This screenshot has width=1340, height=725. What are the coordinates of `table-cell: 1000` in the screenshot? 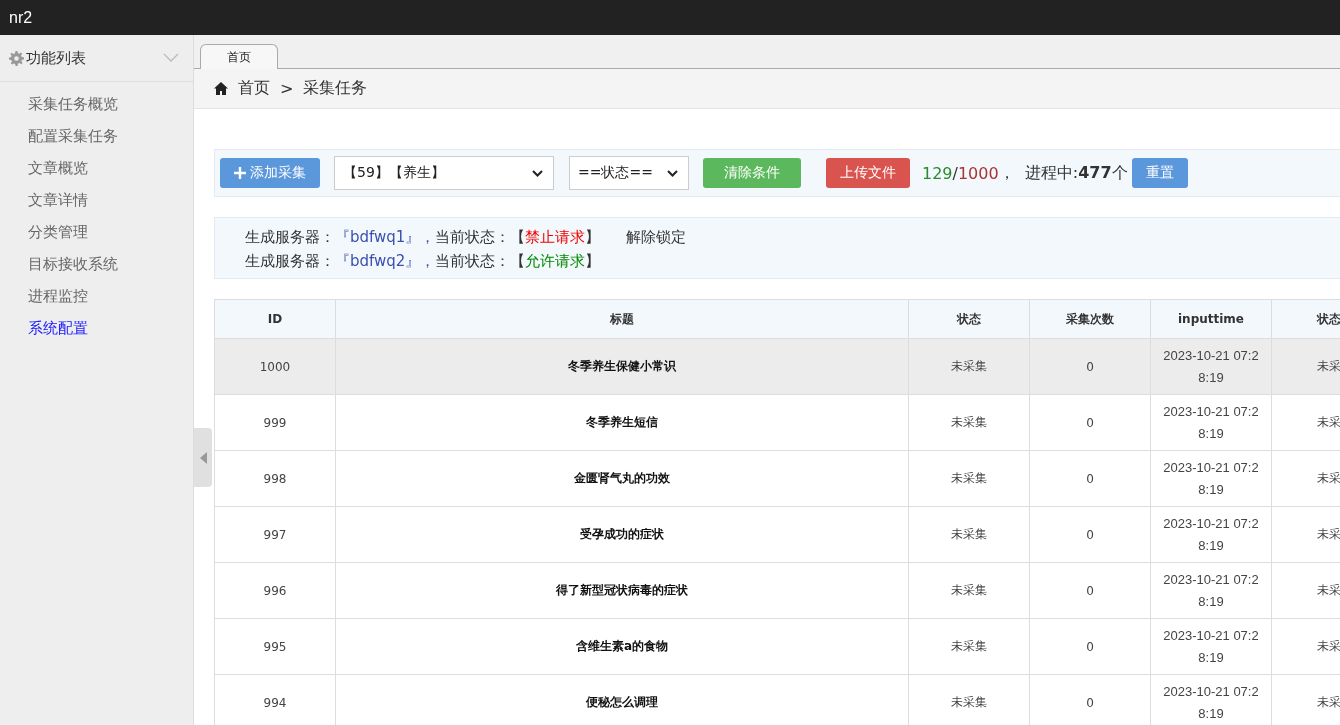 It's located at (275, 366).